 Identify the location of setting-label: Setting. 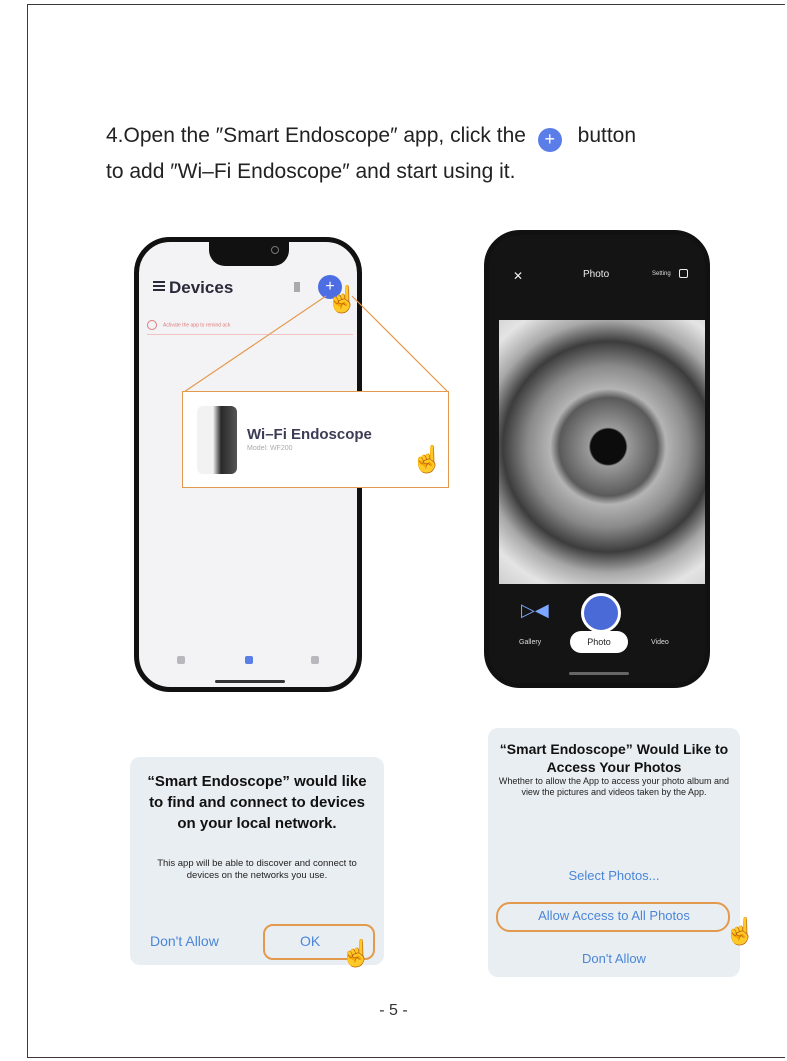
(661, 274).